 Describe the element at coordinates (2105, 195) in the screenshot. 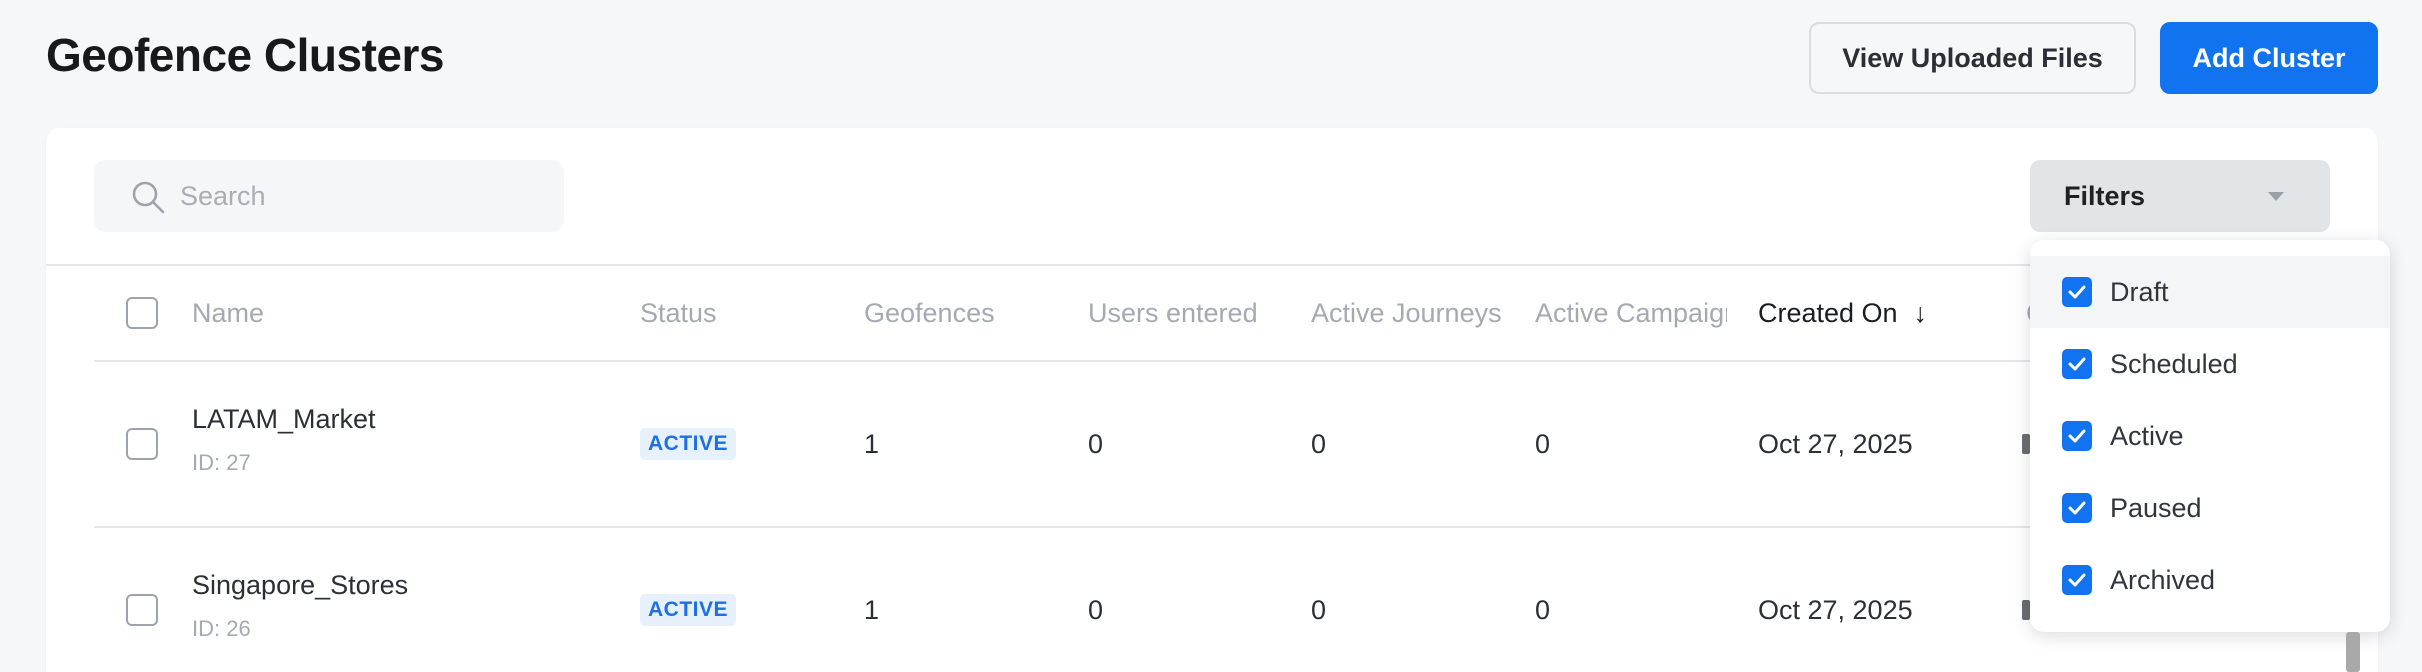

I see `filters-label: Filters` at that location.